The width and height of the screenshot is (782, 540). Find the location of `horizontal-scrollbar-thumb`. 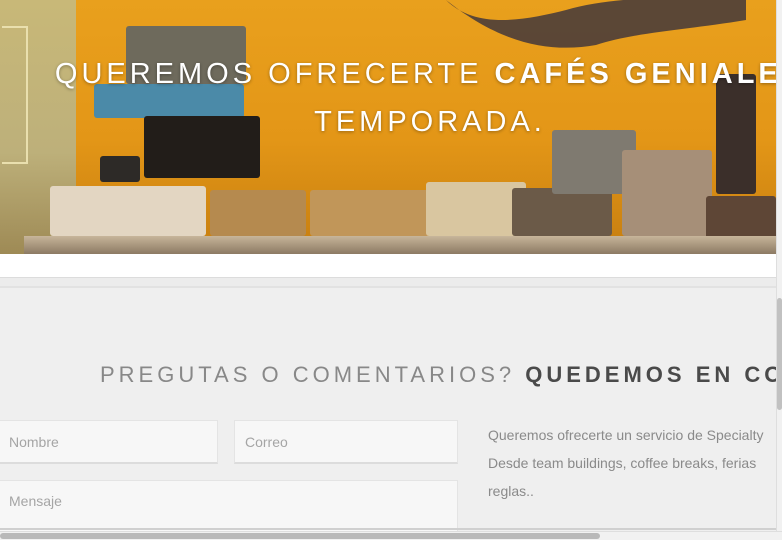

horizontal-scrollbar-thumb is located at coordinates (300, 536).